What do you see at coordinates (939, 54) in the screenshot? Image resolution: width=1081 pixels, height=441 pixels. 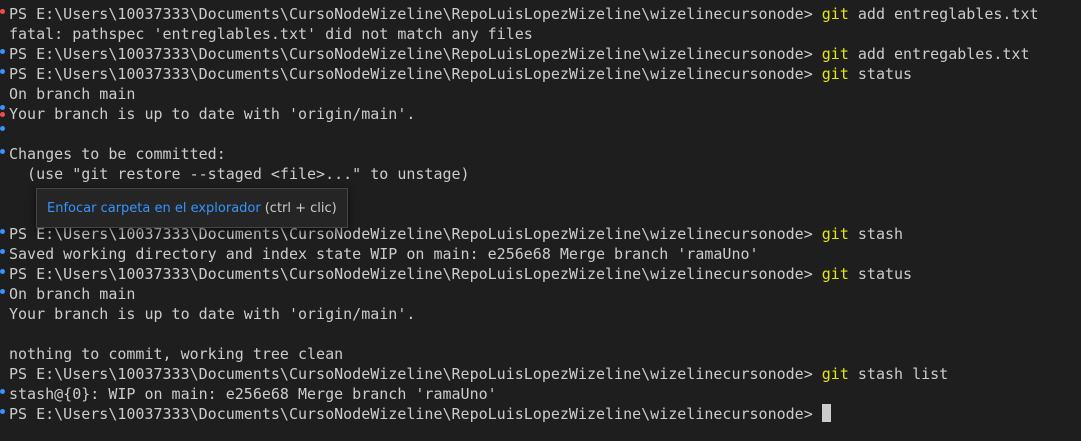 I see `command-arguments: add entregables.txt` at bounding box center [939, 54].